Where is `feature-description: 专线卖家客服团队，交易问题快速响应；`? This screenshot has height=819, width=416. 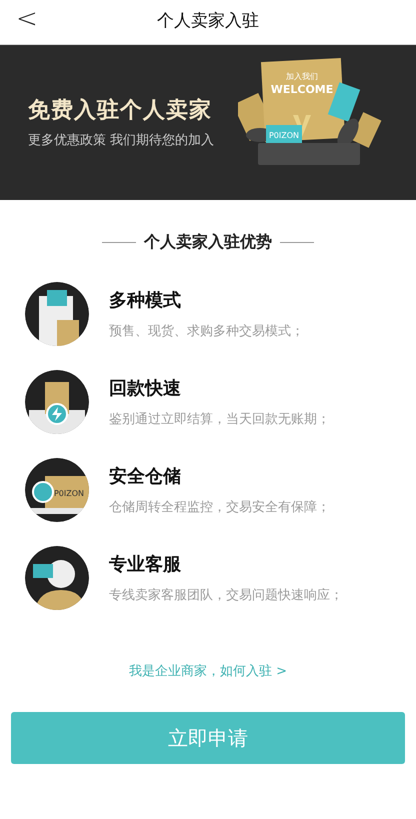
feature-description: 专线卖家客服团队，交易问题快速响应； is located at coordinates (226, 595).